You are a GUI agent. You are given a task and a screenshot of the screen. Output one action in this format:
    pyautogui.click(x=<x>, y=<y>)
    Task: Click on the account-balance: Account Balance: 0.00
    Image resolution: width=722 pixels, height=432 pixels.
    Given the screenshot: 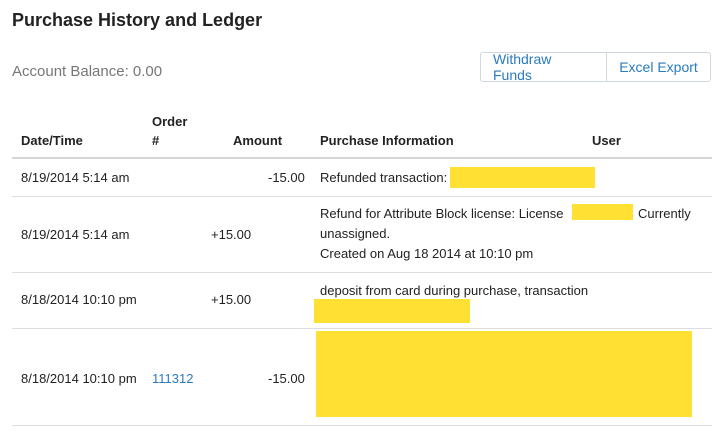 What is the action you would take?
    pyautogui.click(x=87, y=71)
    